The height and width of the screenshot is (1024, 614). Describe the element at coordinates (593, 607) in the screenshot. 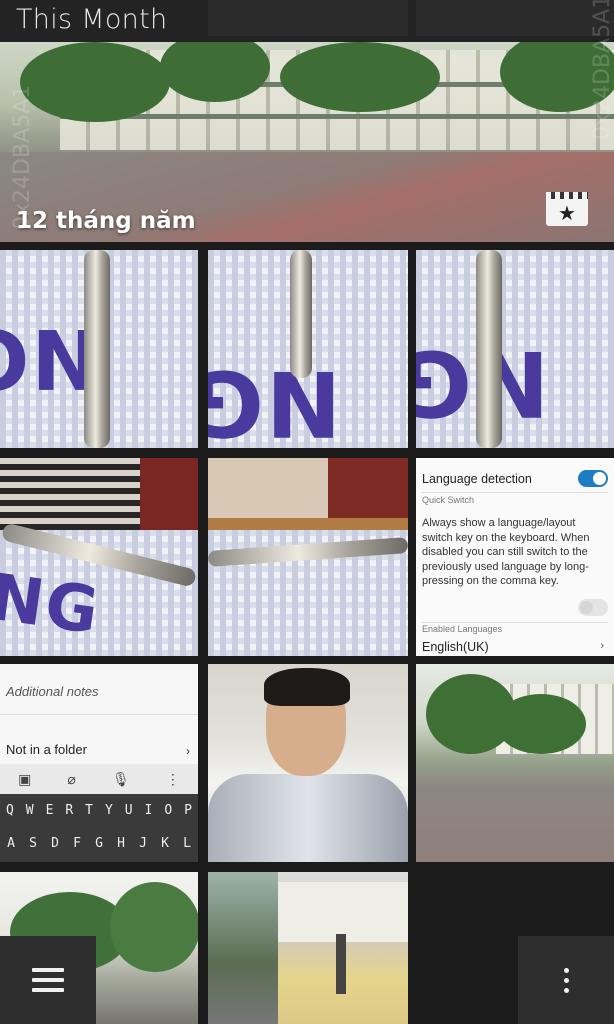

I see `toggle-switch-off` at that location.